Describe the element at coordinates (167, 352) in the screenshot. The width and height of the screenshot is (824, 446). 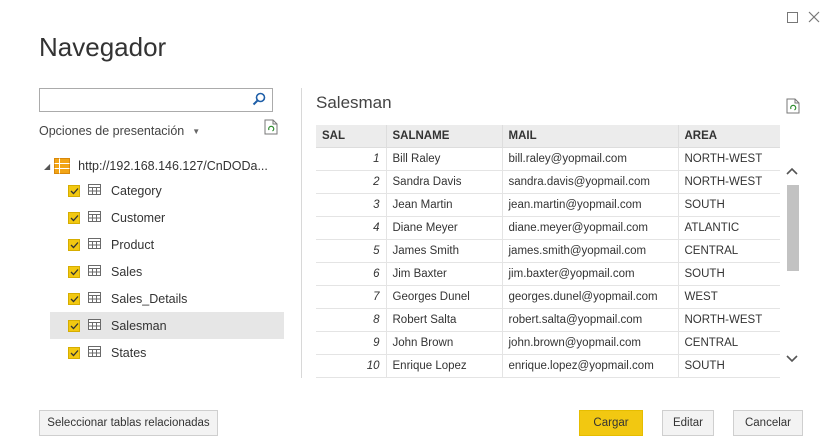
I see `tree-item-states: States` at that location.